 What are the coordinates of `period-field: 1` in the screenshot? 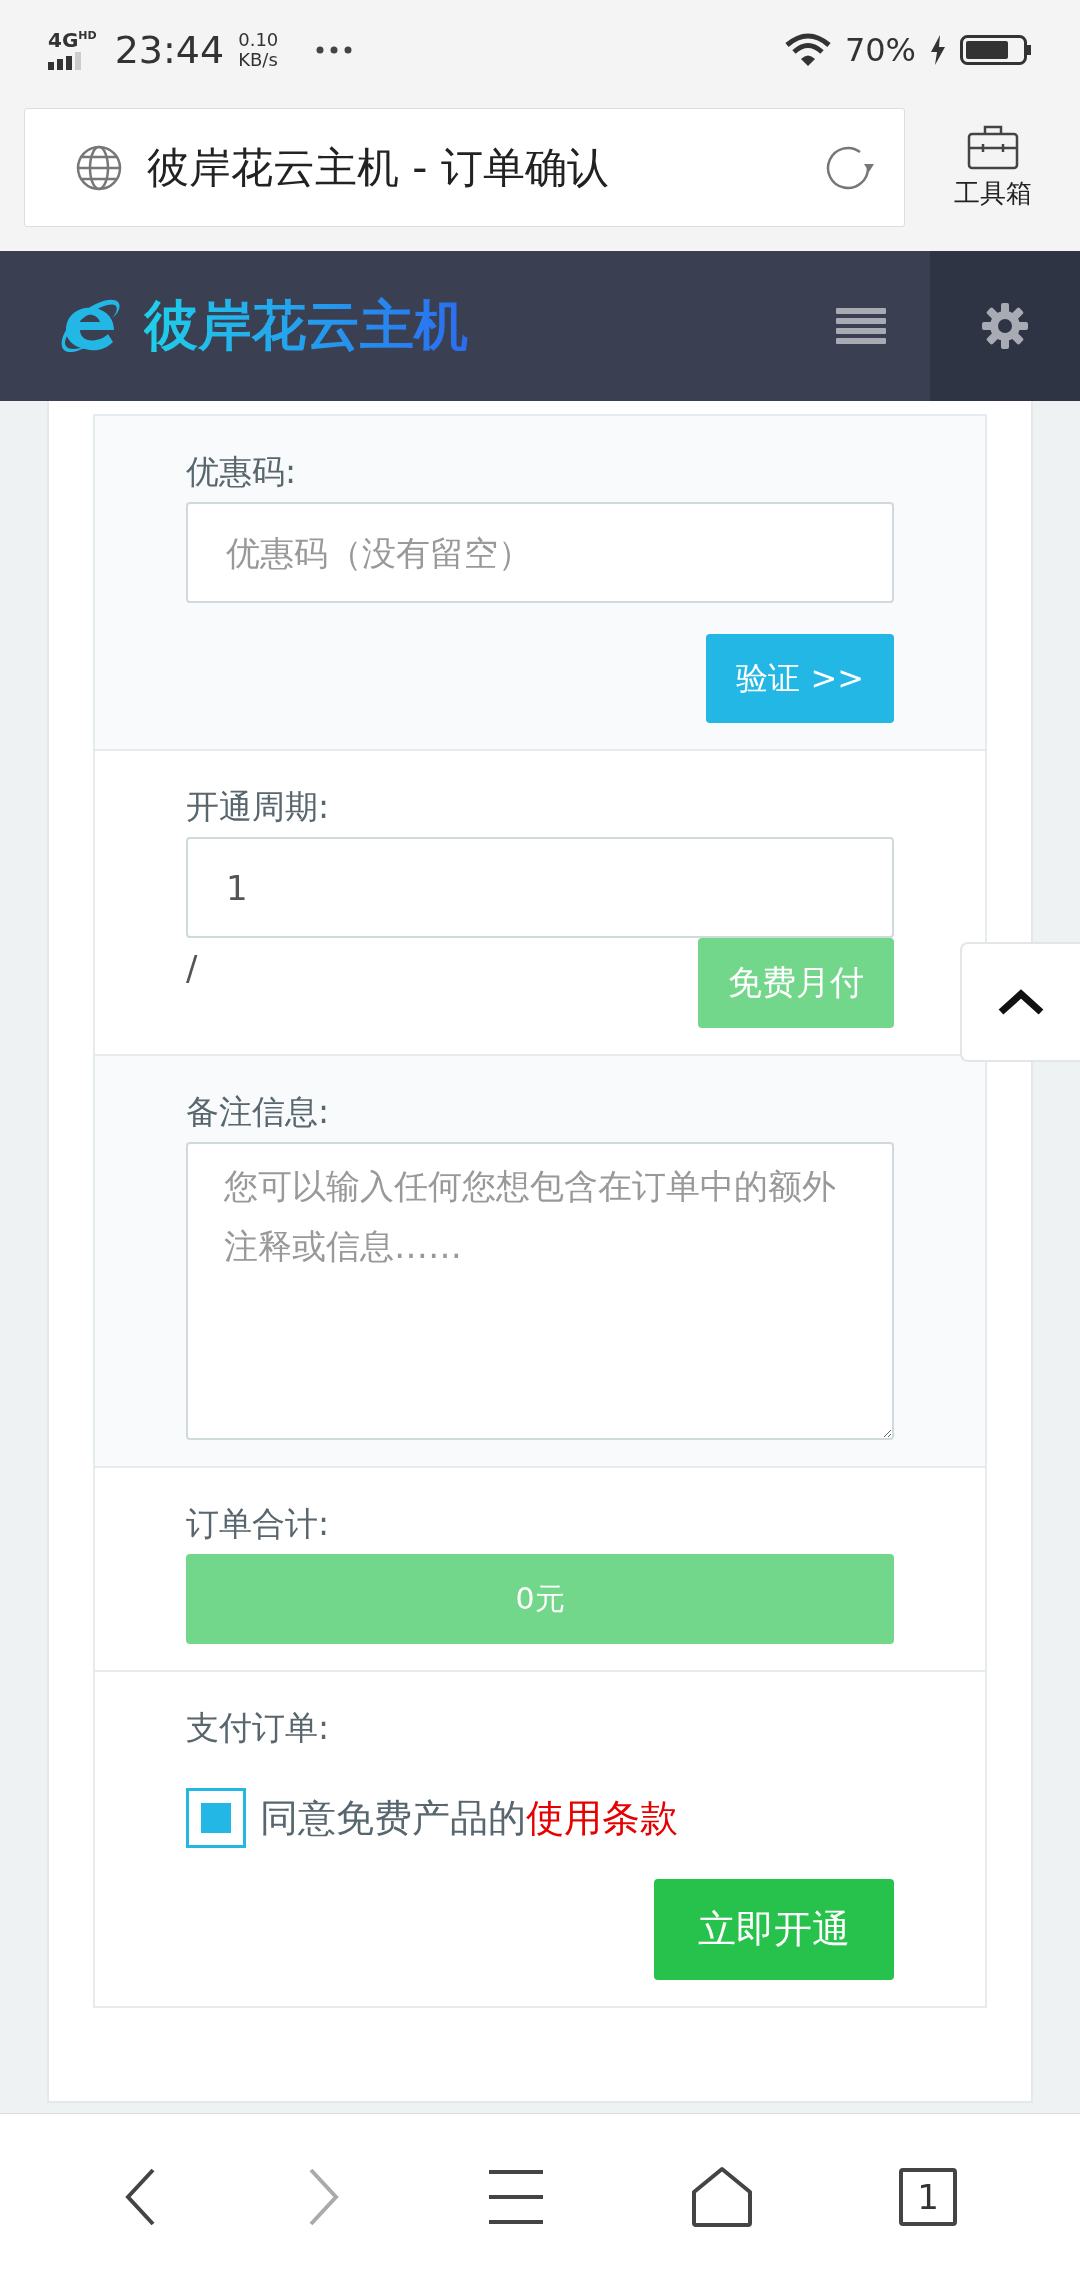 It's located at (540, 887).